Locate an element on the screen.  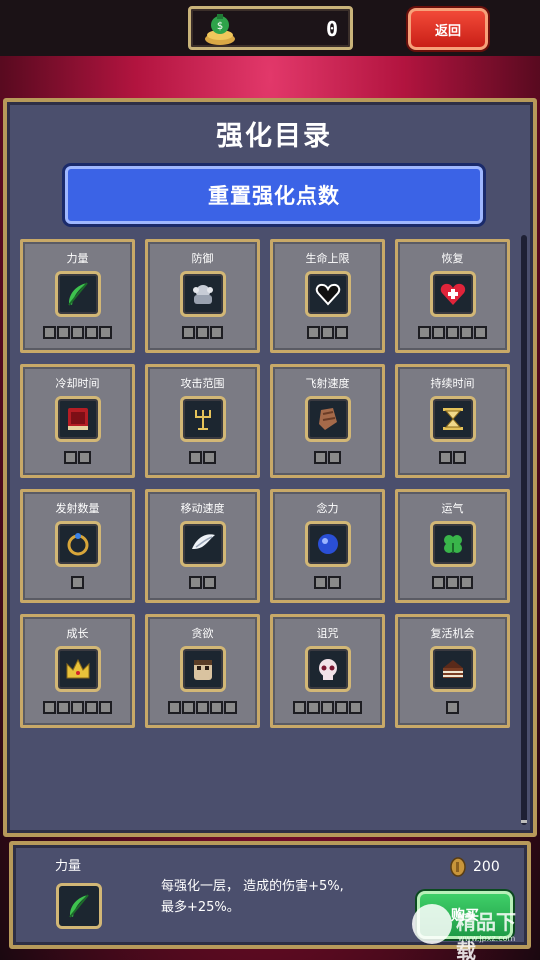
coin-bag-icon: $ is located at coordinates (220, 29).